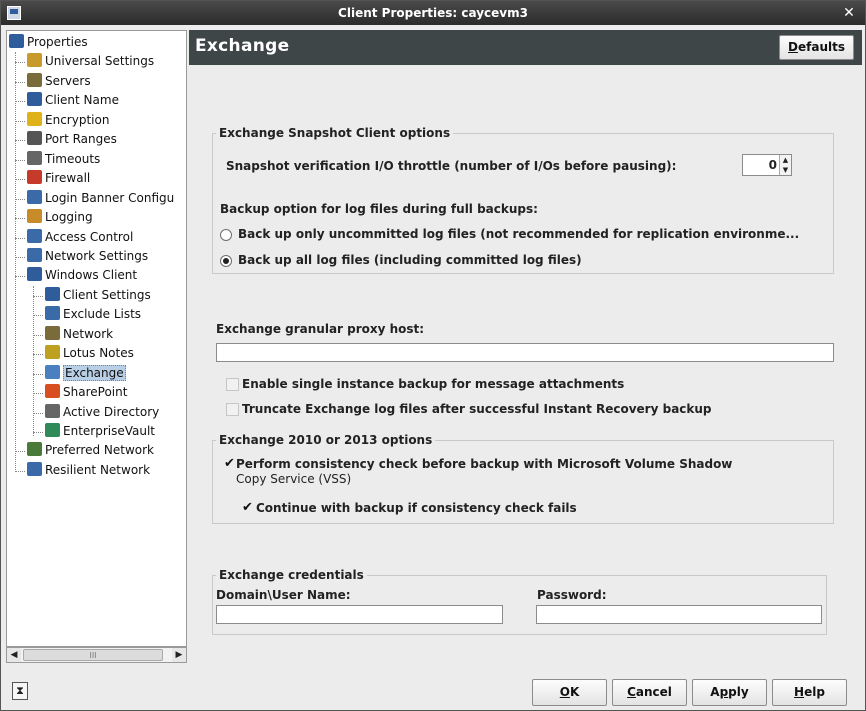  Describe the element at coordinates (849, 13) in the screenshot. I see `close-icon: ✕` at that location.